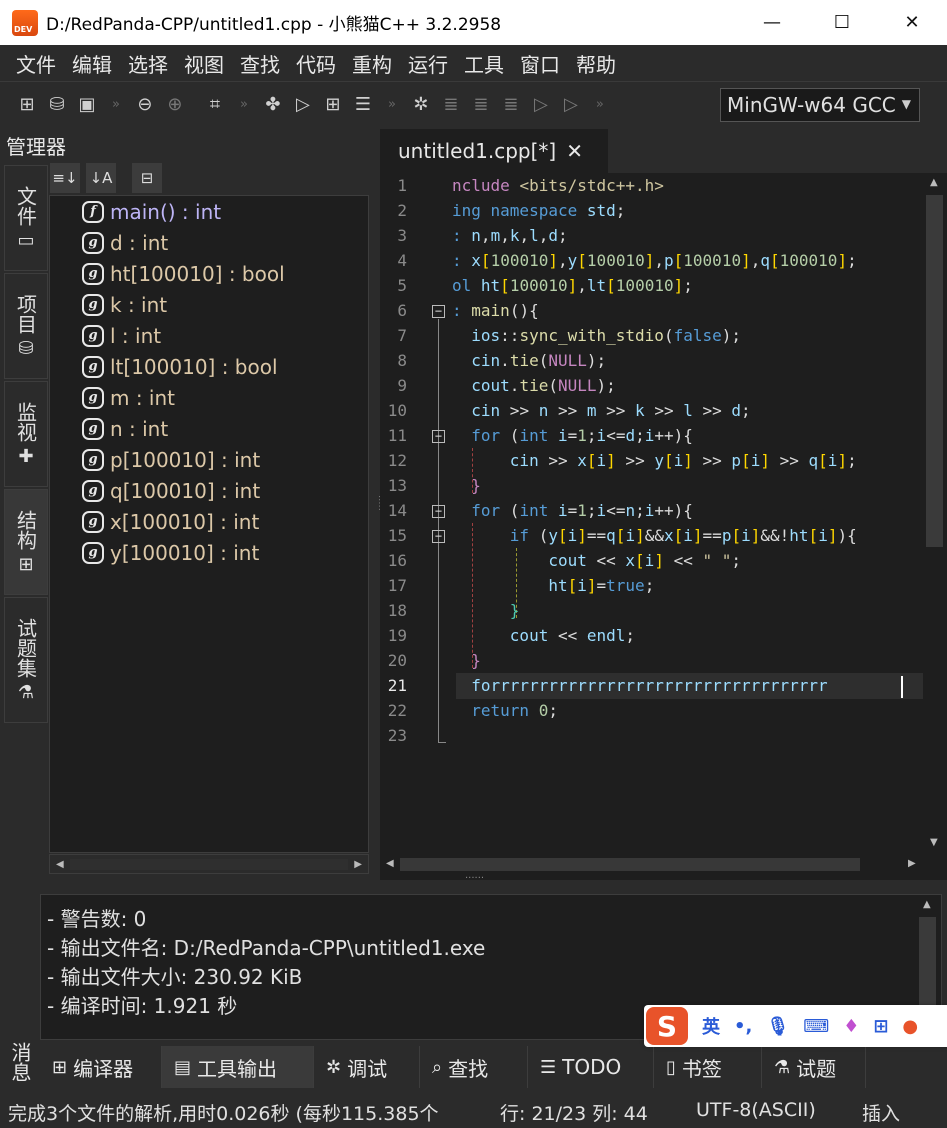 Image resolution: width=947 pixels, height=1128 pixels. Describe the element at coordinates (209, 335) in the screenshot. I see `tree-item: g l : int` at that location.